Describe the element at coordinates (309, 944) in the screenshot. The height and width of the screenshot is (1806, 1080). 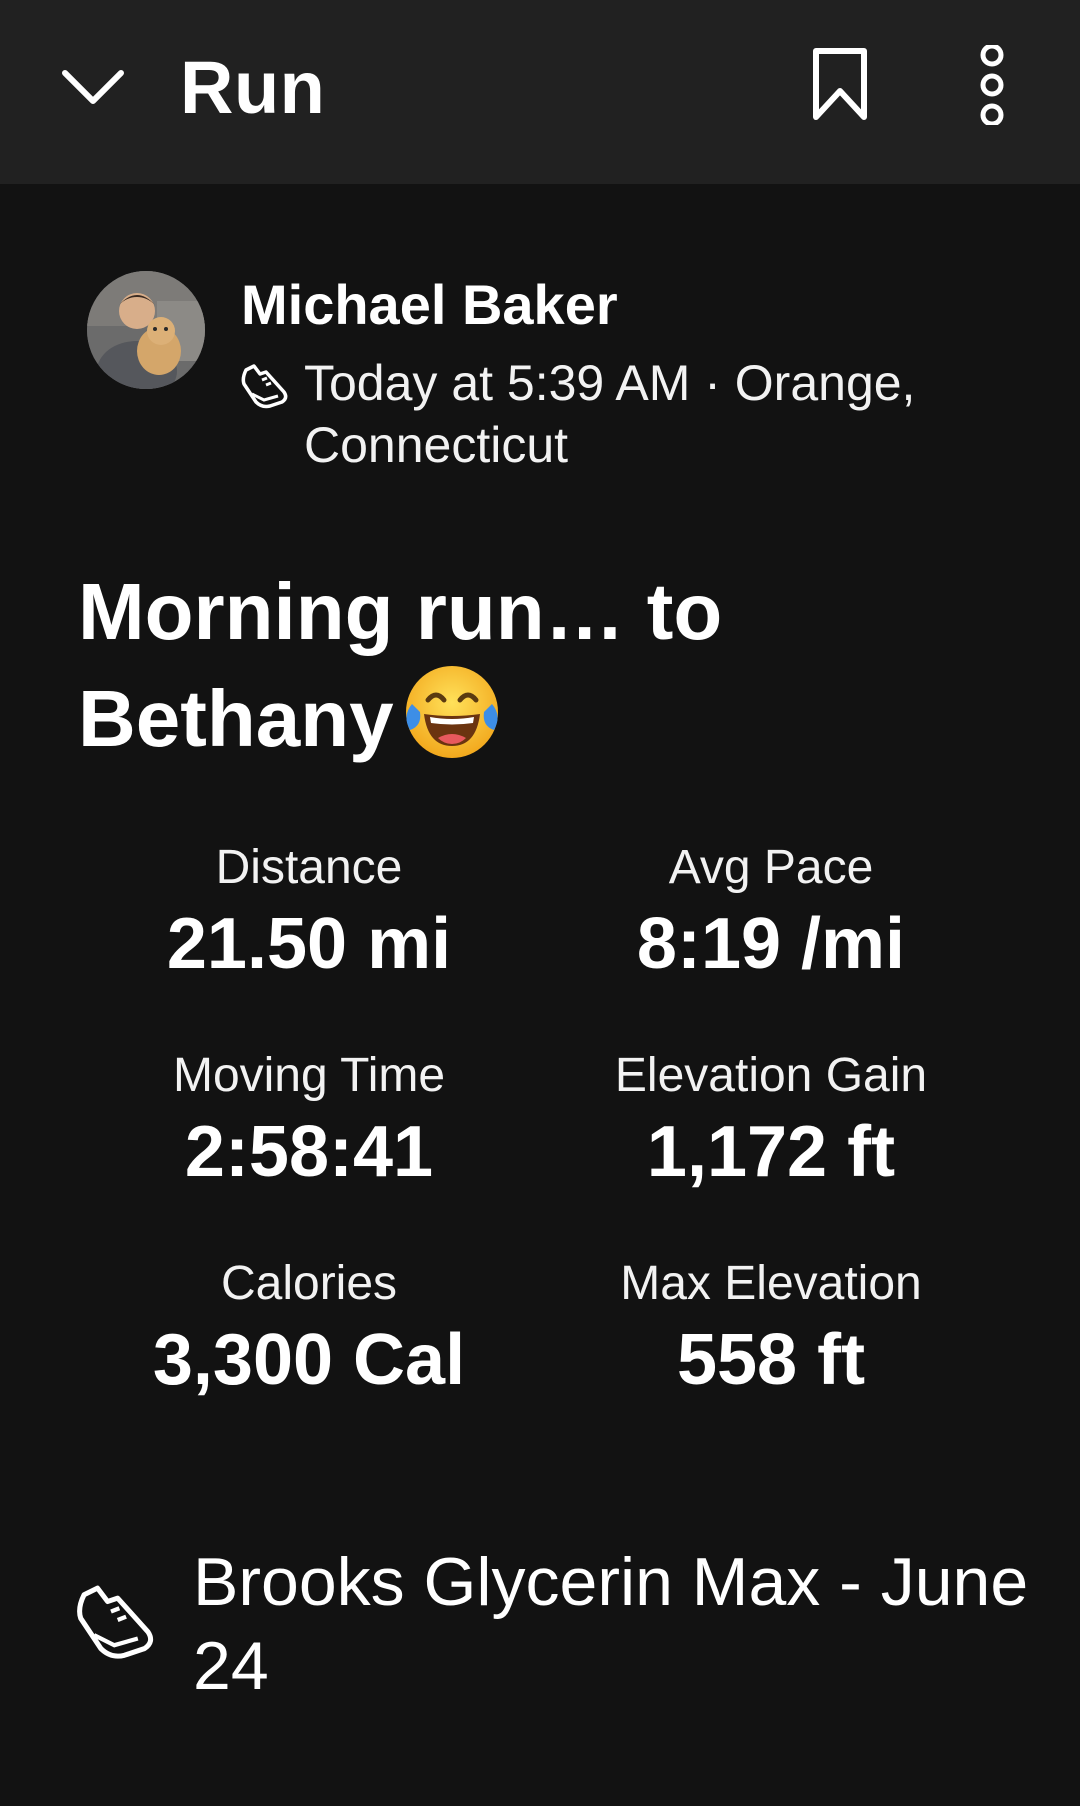
I see `stat-value: 21.50 mi` at that location.